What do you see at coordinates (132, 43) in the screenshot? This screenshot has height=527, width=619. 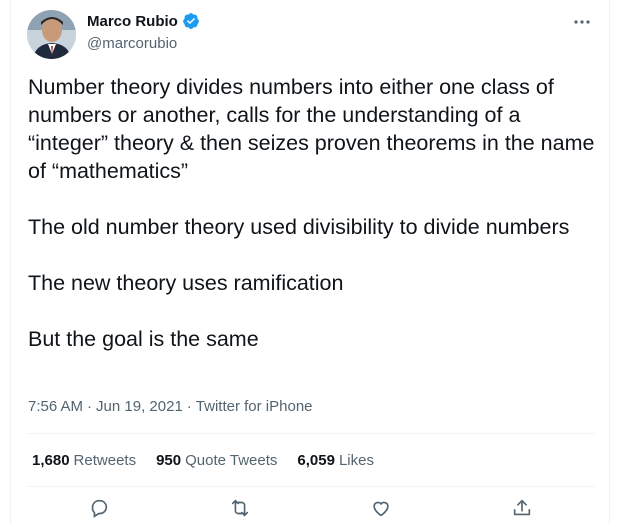 I see `author-handle: @marcorubio` at bounding box center [132, 43].